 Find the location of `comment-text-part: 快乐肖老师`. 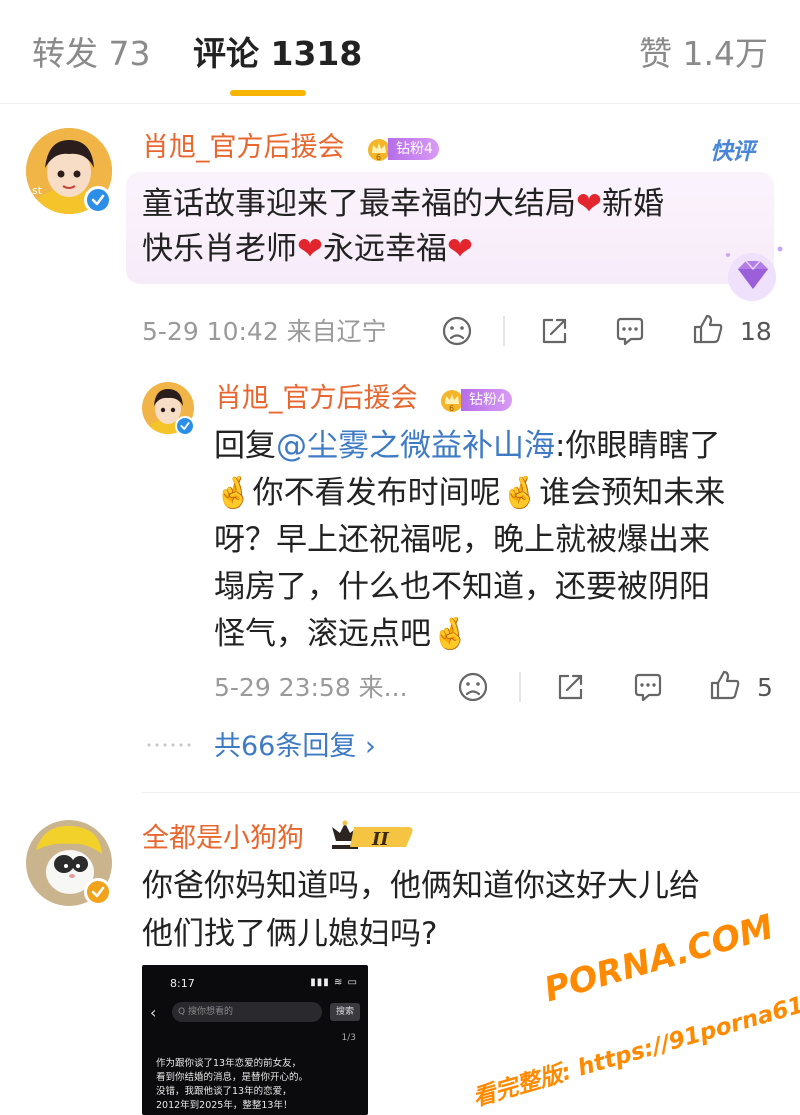

comment-text-part: 快乐肖老师 is located at coordinates (219, 249).